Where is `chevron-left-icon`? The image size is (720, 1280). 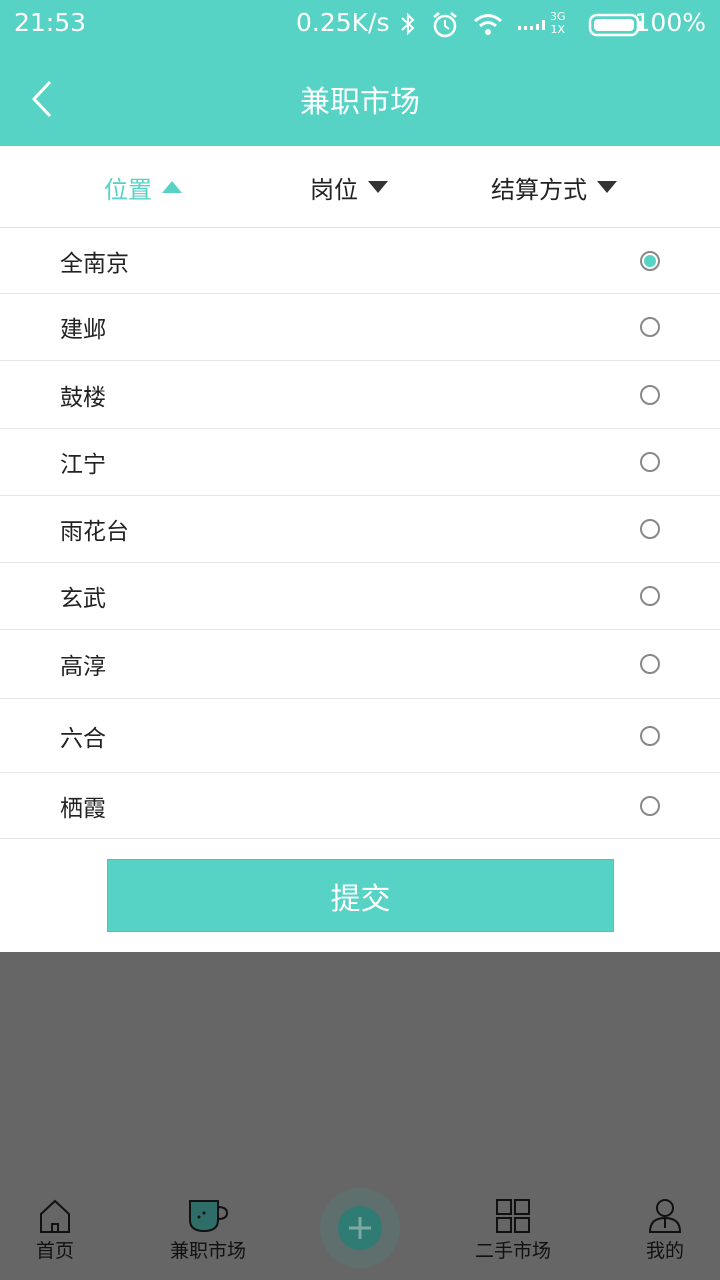 chevron-left-icon is located at coordinates (41, 99).